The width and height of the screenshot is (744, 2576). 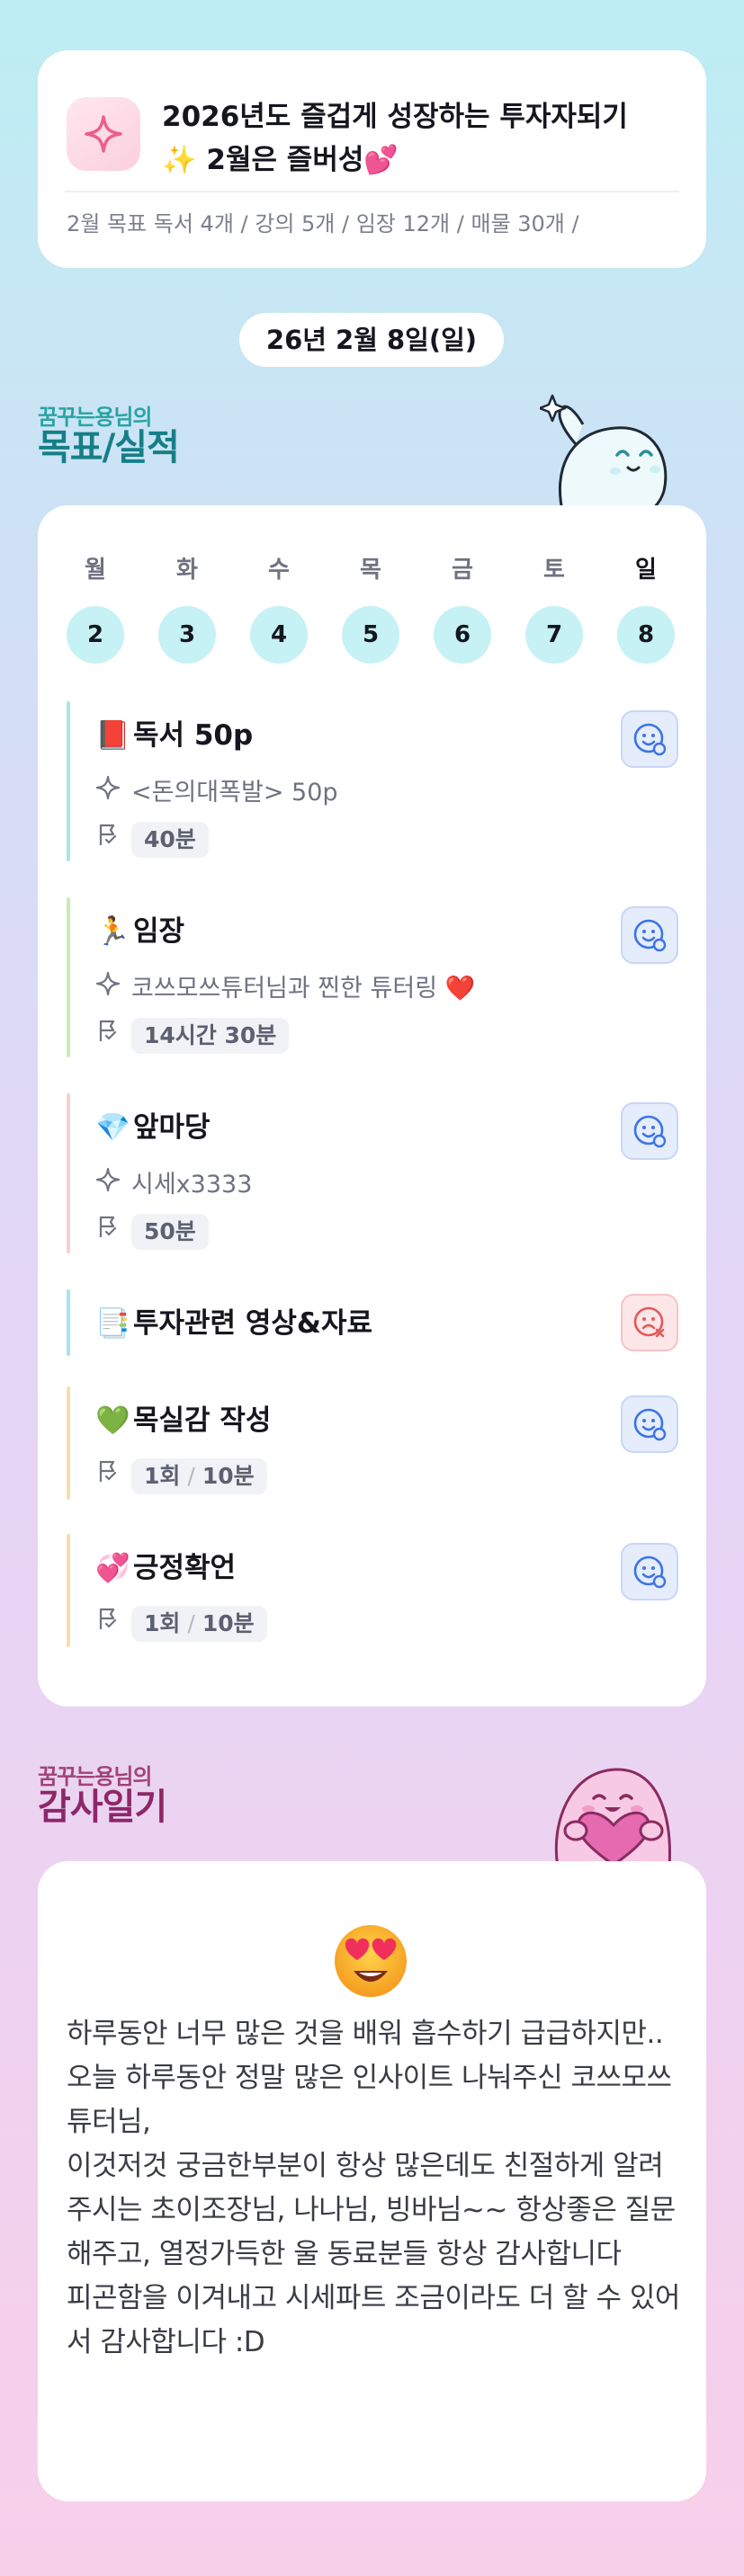 I want to click on task-detail-text: 코쓰모쓰튜터님과 찐한 튜터링 ❤️, so click(x=303, y=989).